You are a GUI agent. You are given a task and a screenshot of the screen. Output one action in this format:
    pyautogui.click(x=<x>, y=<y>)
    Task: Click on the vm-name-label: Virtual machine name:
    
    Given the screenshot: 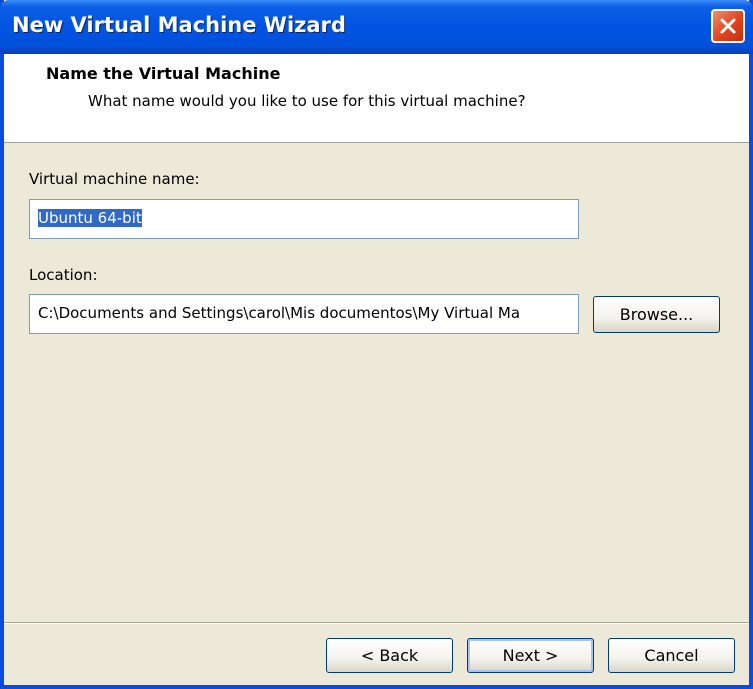 What is the action you would take?
    pyautogui.click(x=114, y=179)
    